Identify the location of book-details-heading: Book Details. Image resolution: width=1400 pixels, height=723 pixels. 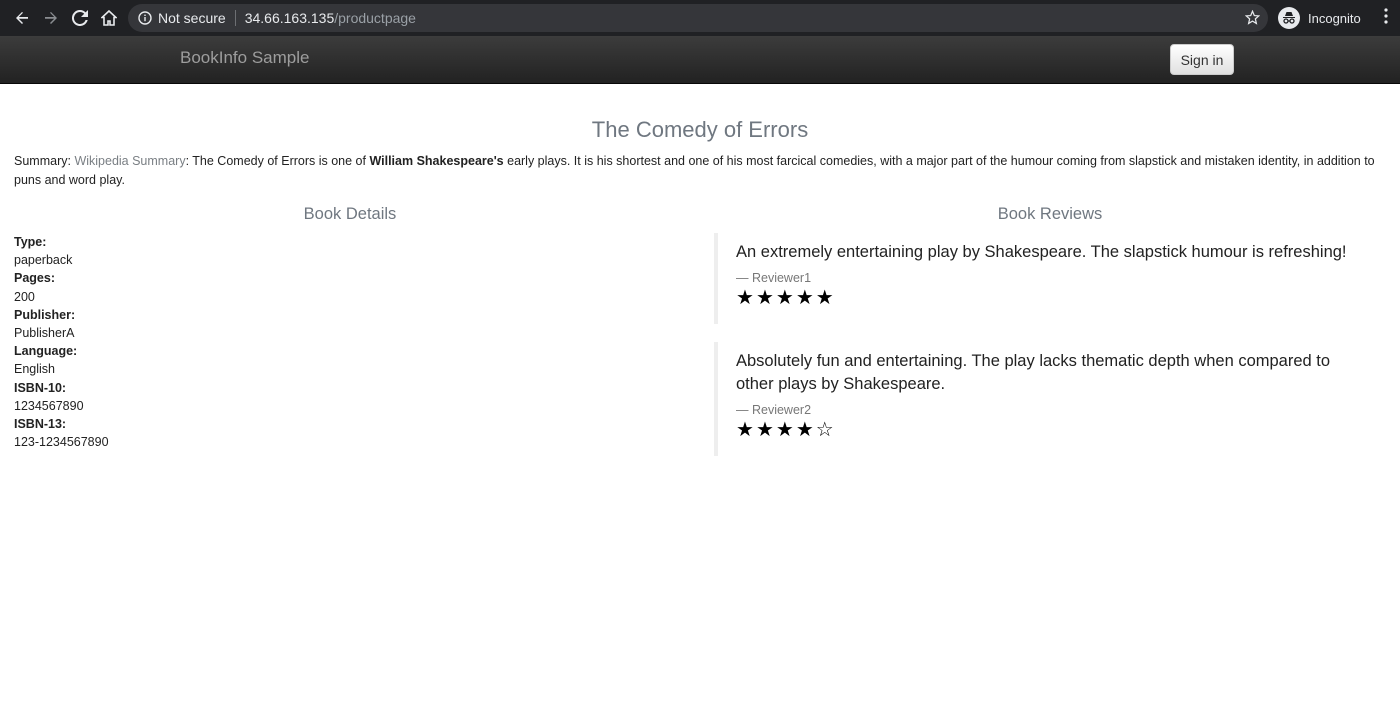
(350, 214).